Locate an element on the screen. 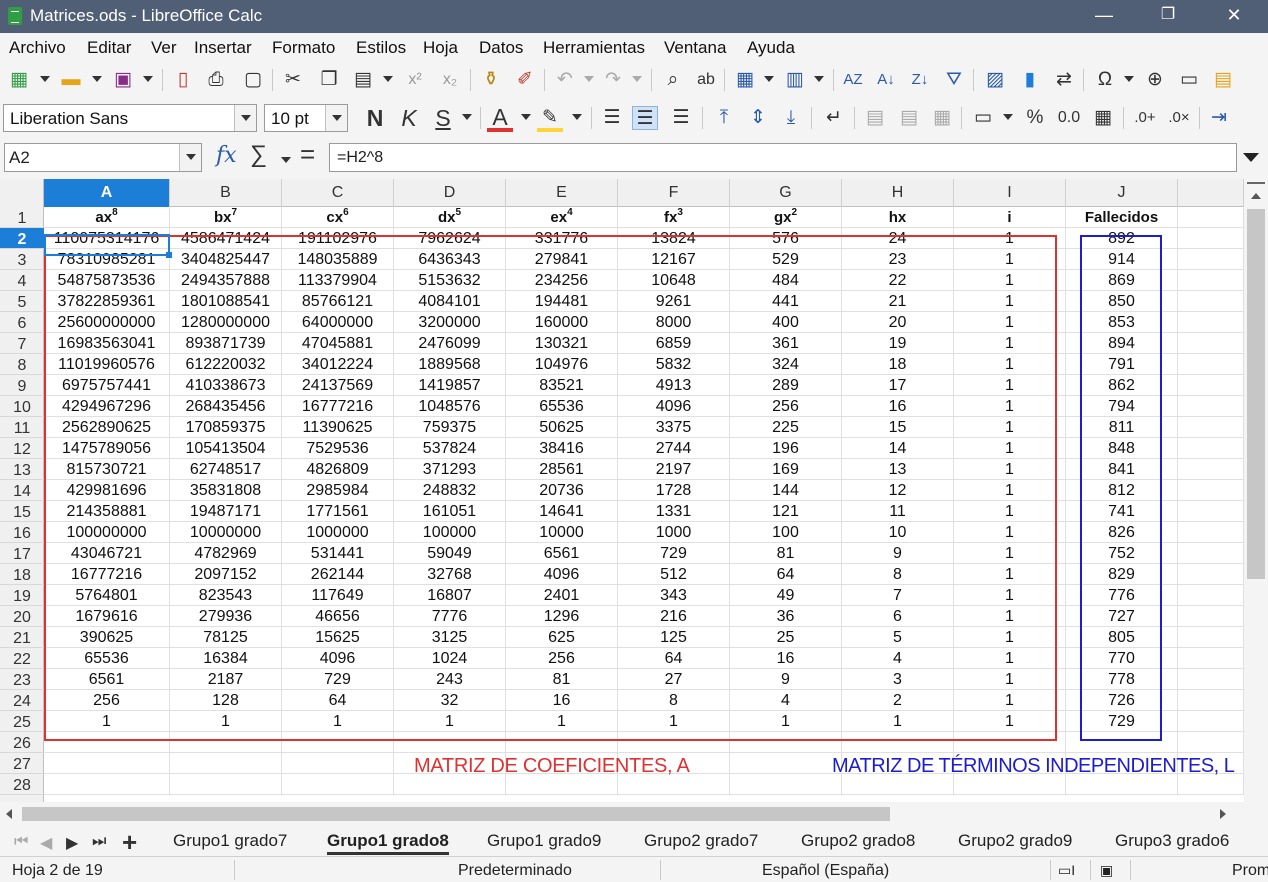 This screenshot has height=882, width=1268. table-cell: 893871739 is located at coordinates (226, 343).